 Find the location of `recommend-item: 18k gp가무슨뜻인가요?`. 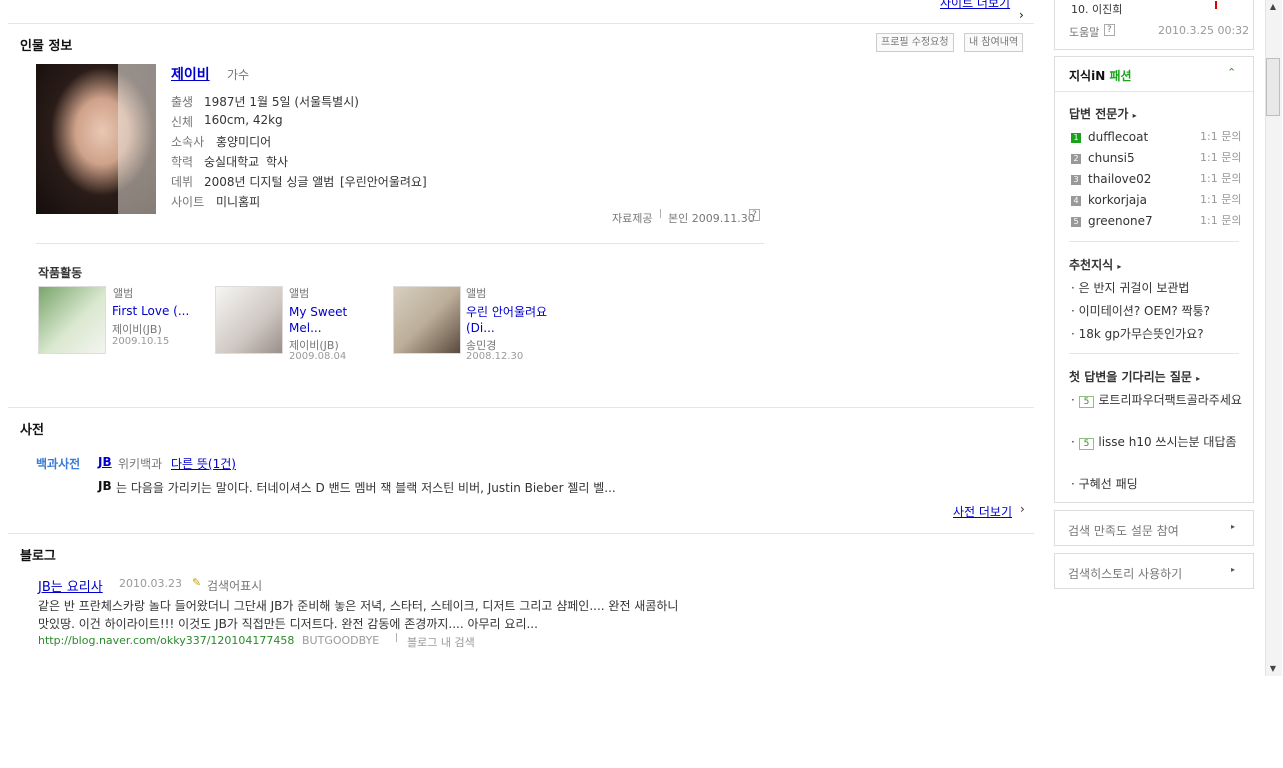

recommend-item: 18k gp가무슨뜻인가요? is located at coordinates (1141, 334).